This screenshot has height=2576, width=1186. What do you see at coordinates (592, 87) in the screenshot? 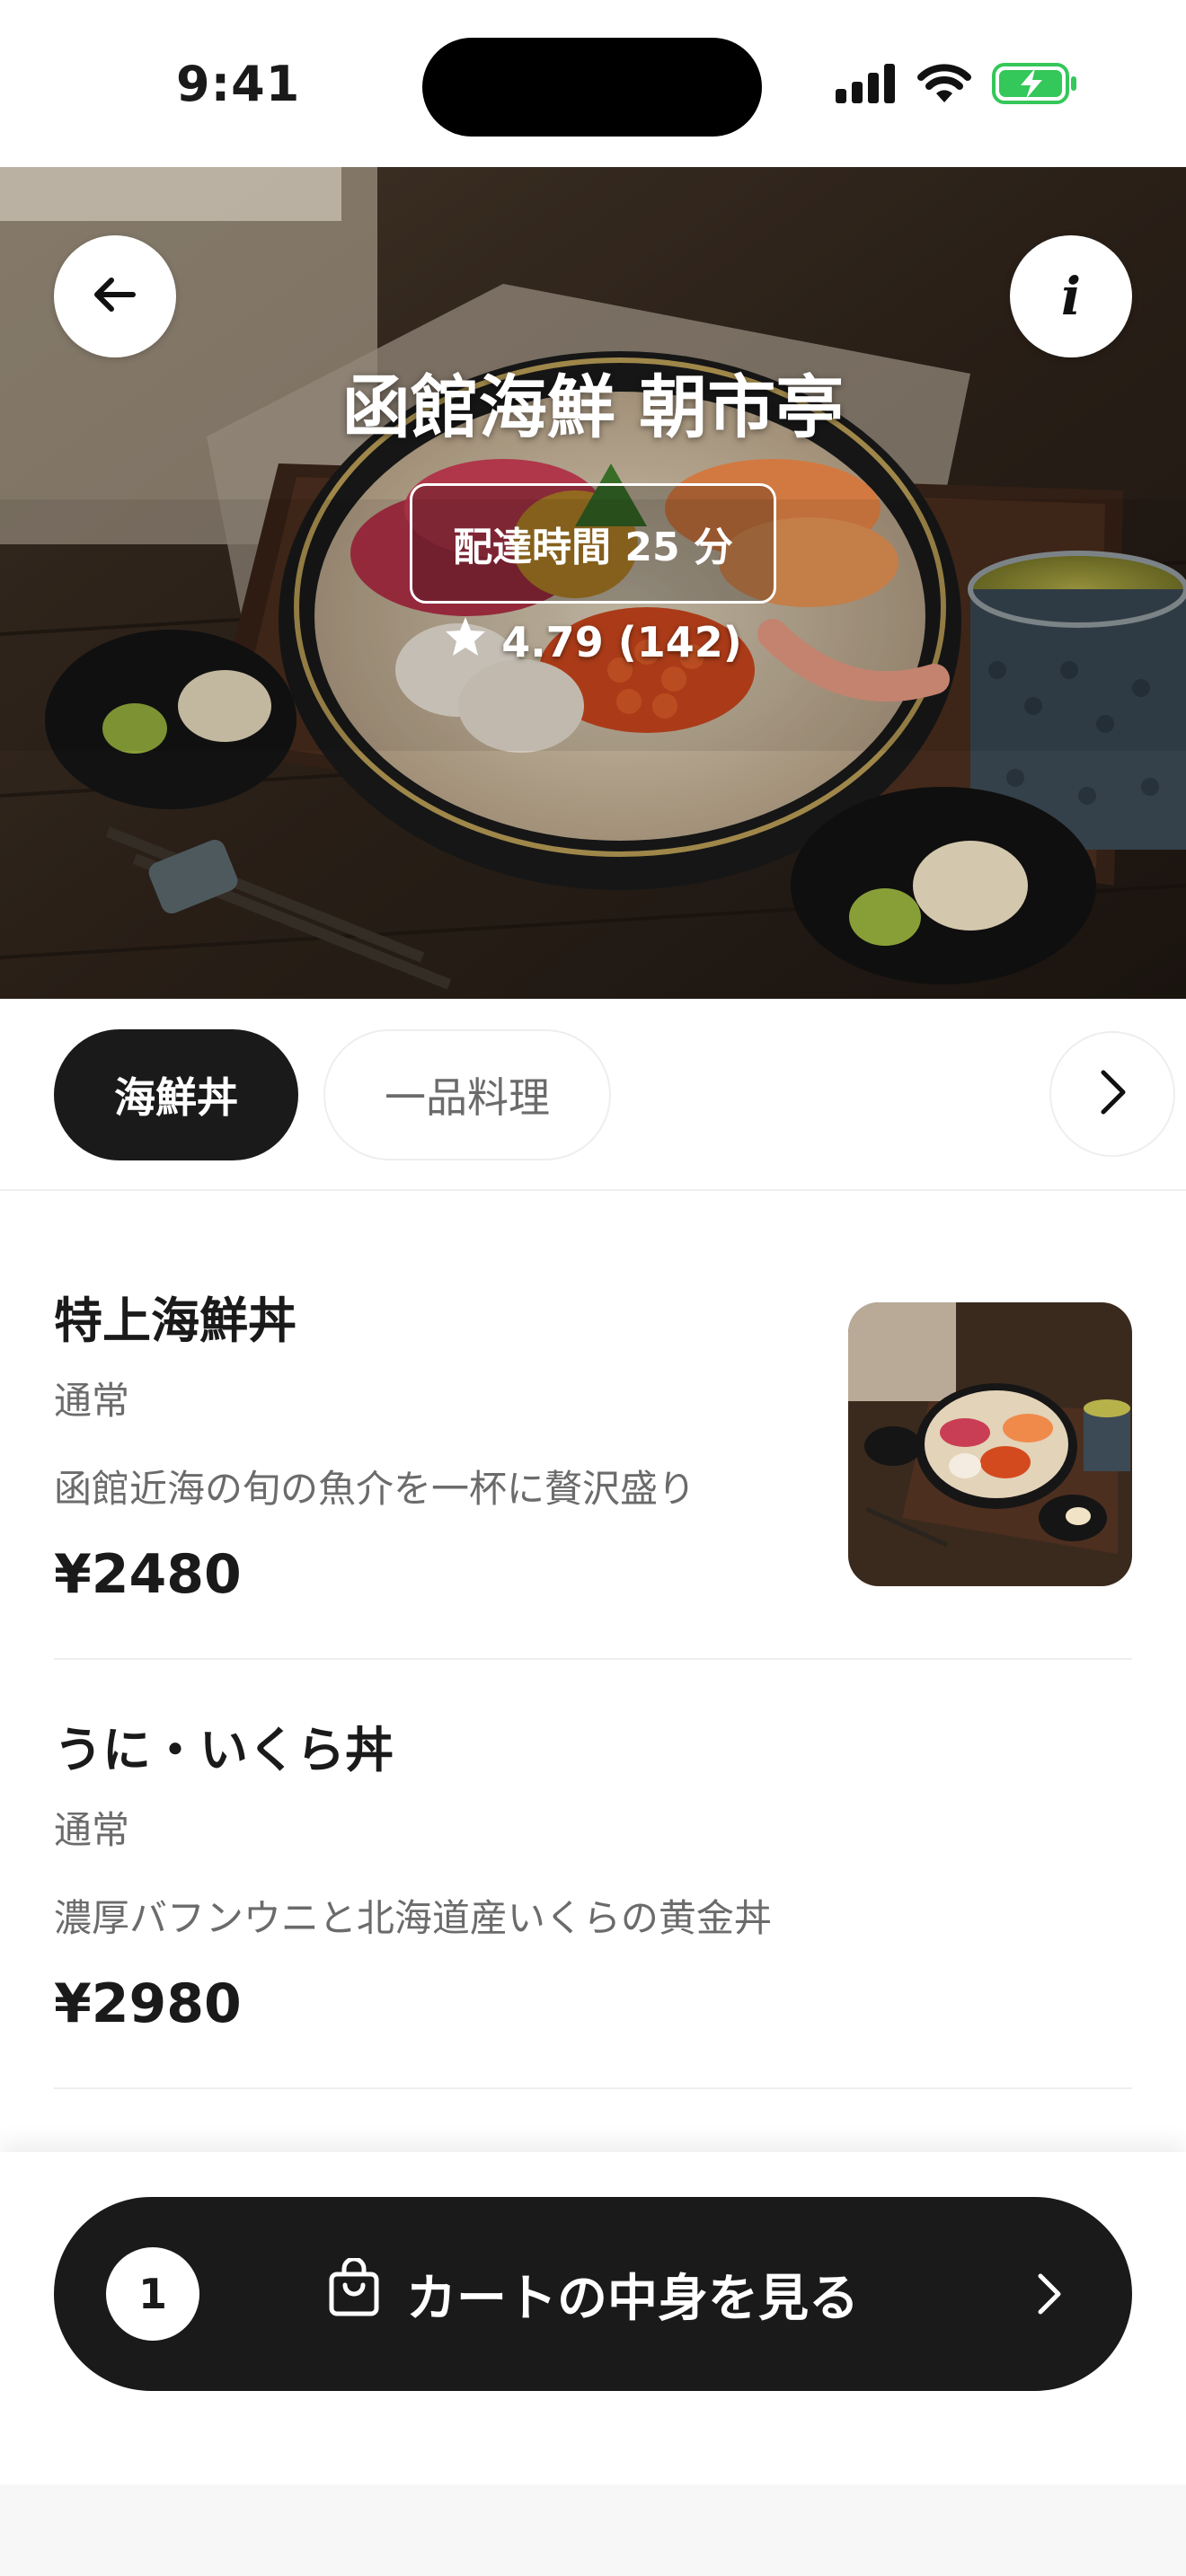
I see `dynamic-island` at bounding box center [592, 87].